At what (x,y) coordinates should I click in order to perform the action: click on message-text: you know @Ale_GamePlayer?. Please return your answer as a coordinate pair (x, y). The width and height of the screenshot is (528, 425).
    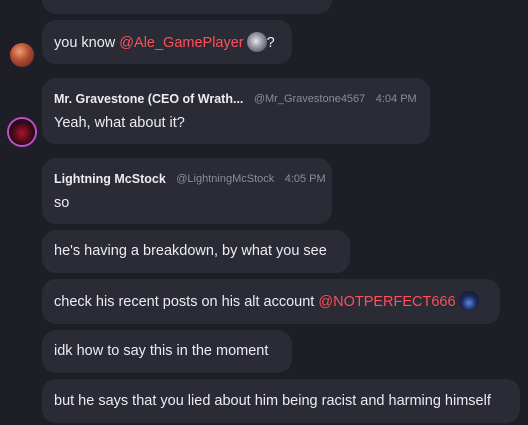
    Looking at the image, I should click on (164, 42).